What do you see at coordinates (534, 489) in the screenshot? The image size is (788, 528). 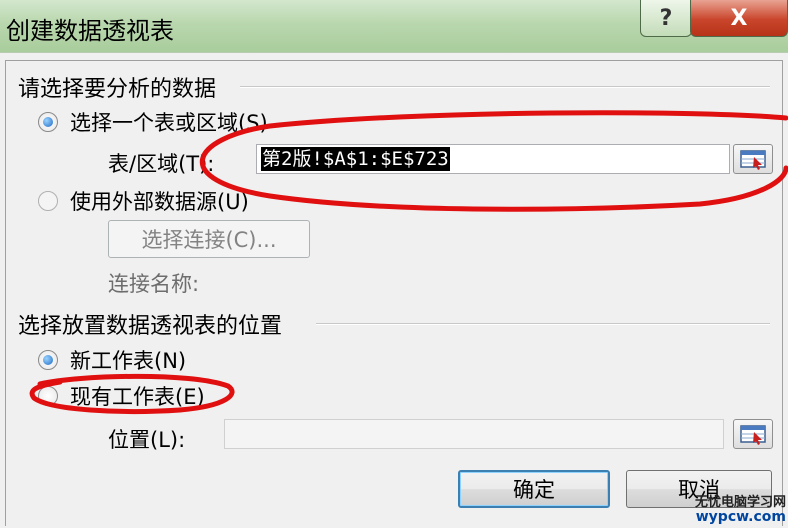 I see `ok-button: 确定` at bounding box center [534, 489].